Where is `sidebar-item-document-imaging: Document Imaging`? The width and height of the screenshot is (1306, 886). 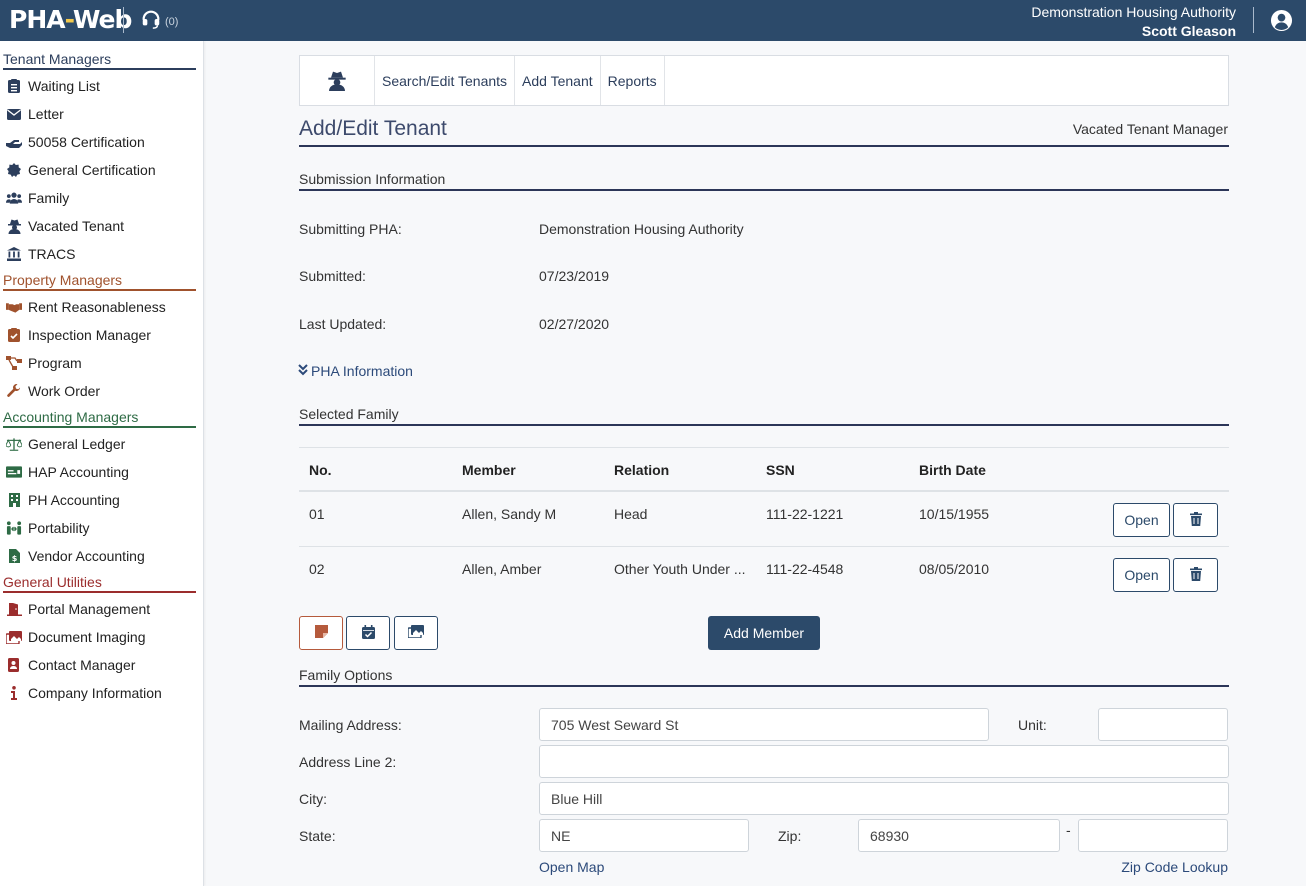 sidebar-item-document-imaging: Document Imaging is located at coordinates (101, 637).